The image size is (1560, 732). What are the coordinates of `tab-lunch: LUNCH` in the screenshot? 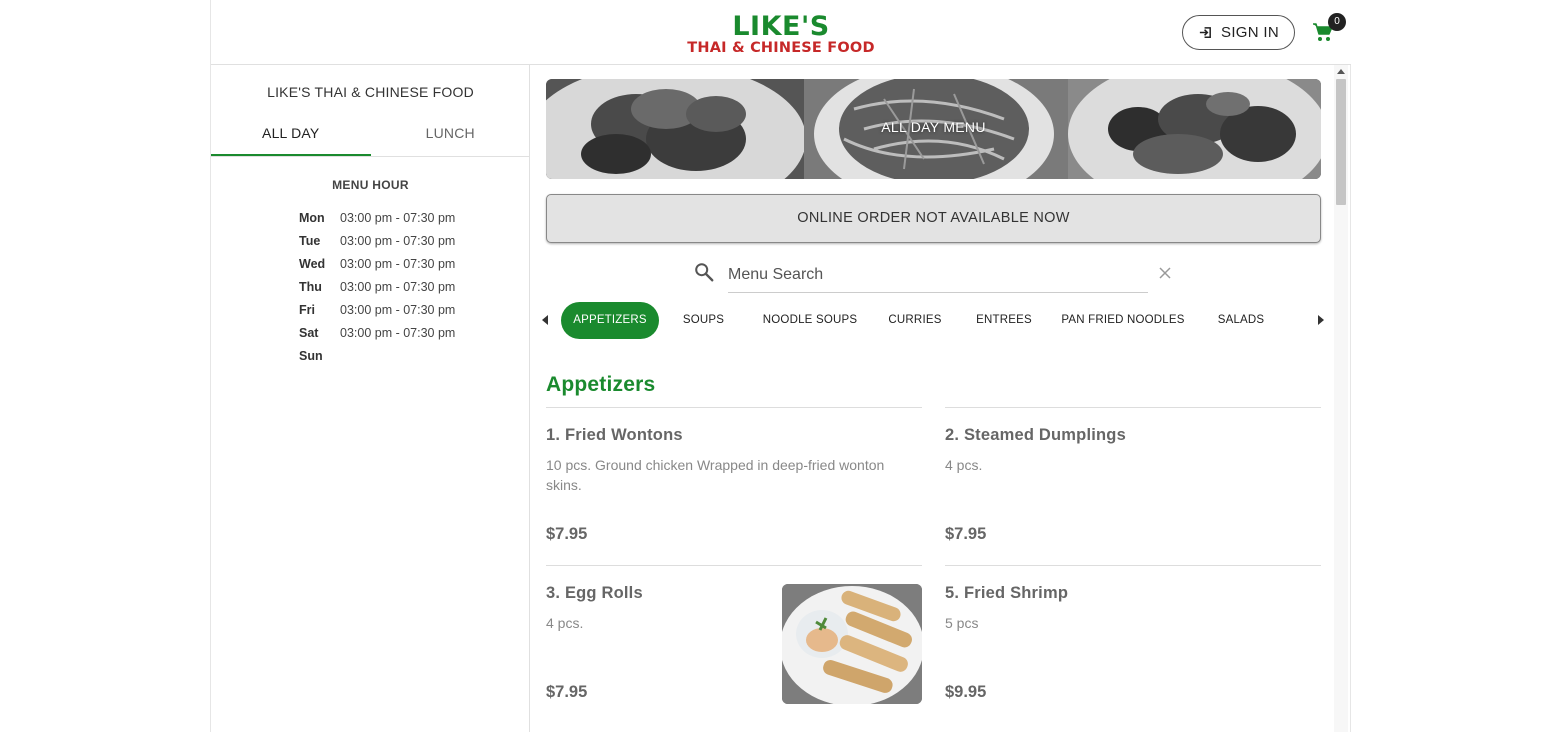 It's located at (451, 136).